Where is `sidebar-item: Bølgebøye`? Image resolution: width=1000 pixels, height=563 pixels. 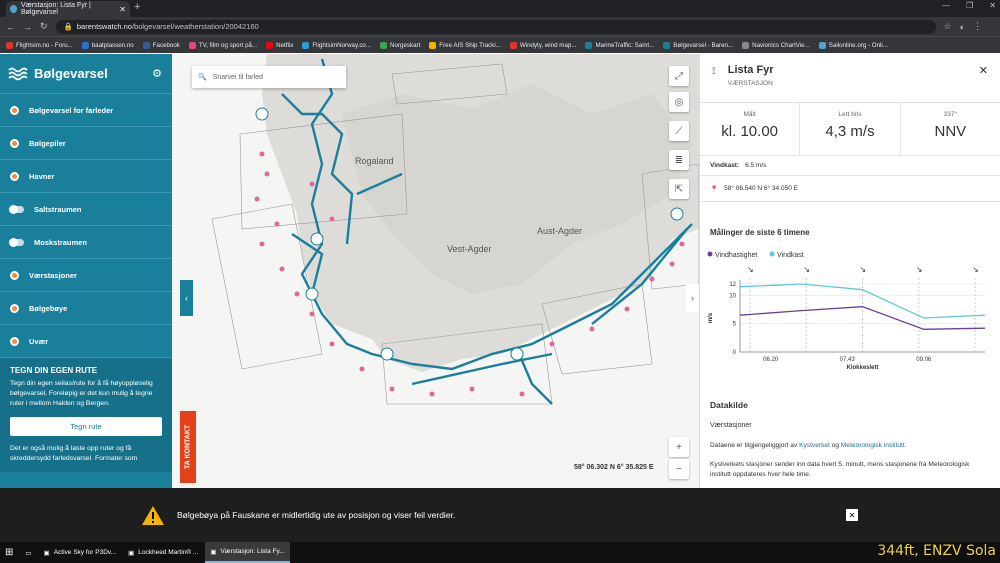
sidebar-item: Bølgebøye is located at coordinates (86, 308).